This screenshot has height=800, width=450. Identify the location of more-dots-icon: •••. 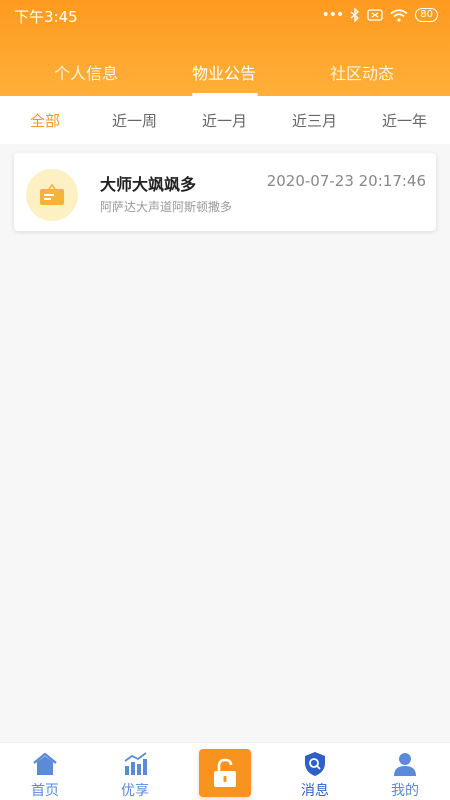
(332, 15).